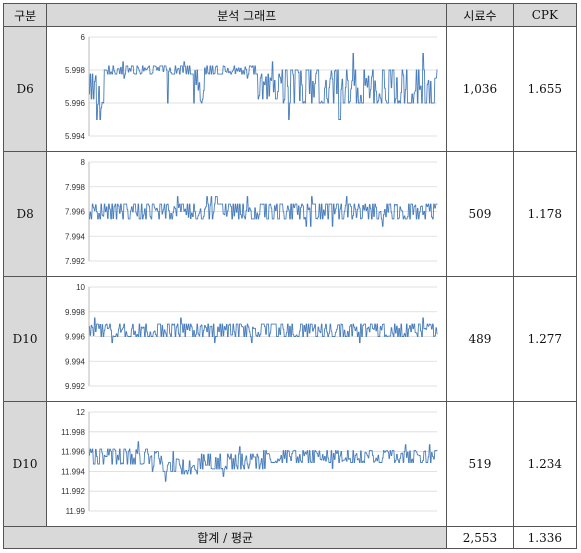  What do you see at coordinates (75, 136) in the screenshot?
I see `y-tick-label: 5.994` at bounding box center [75, 136].